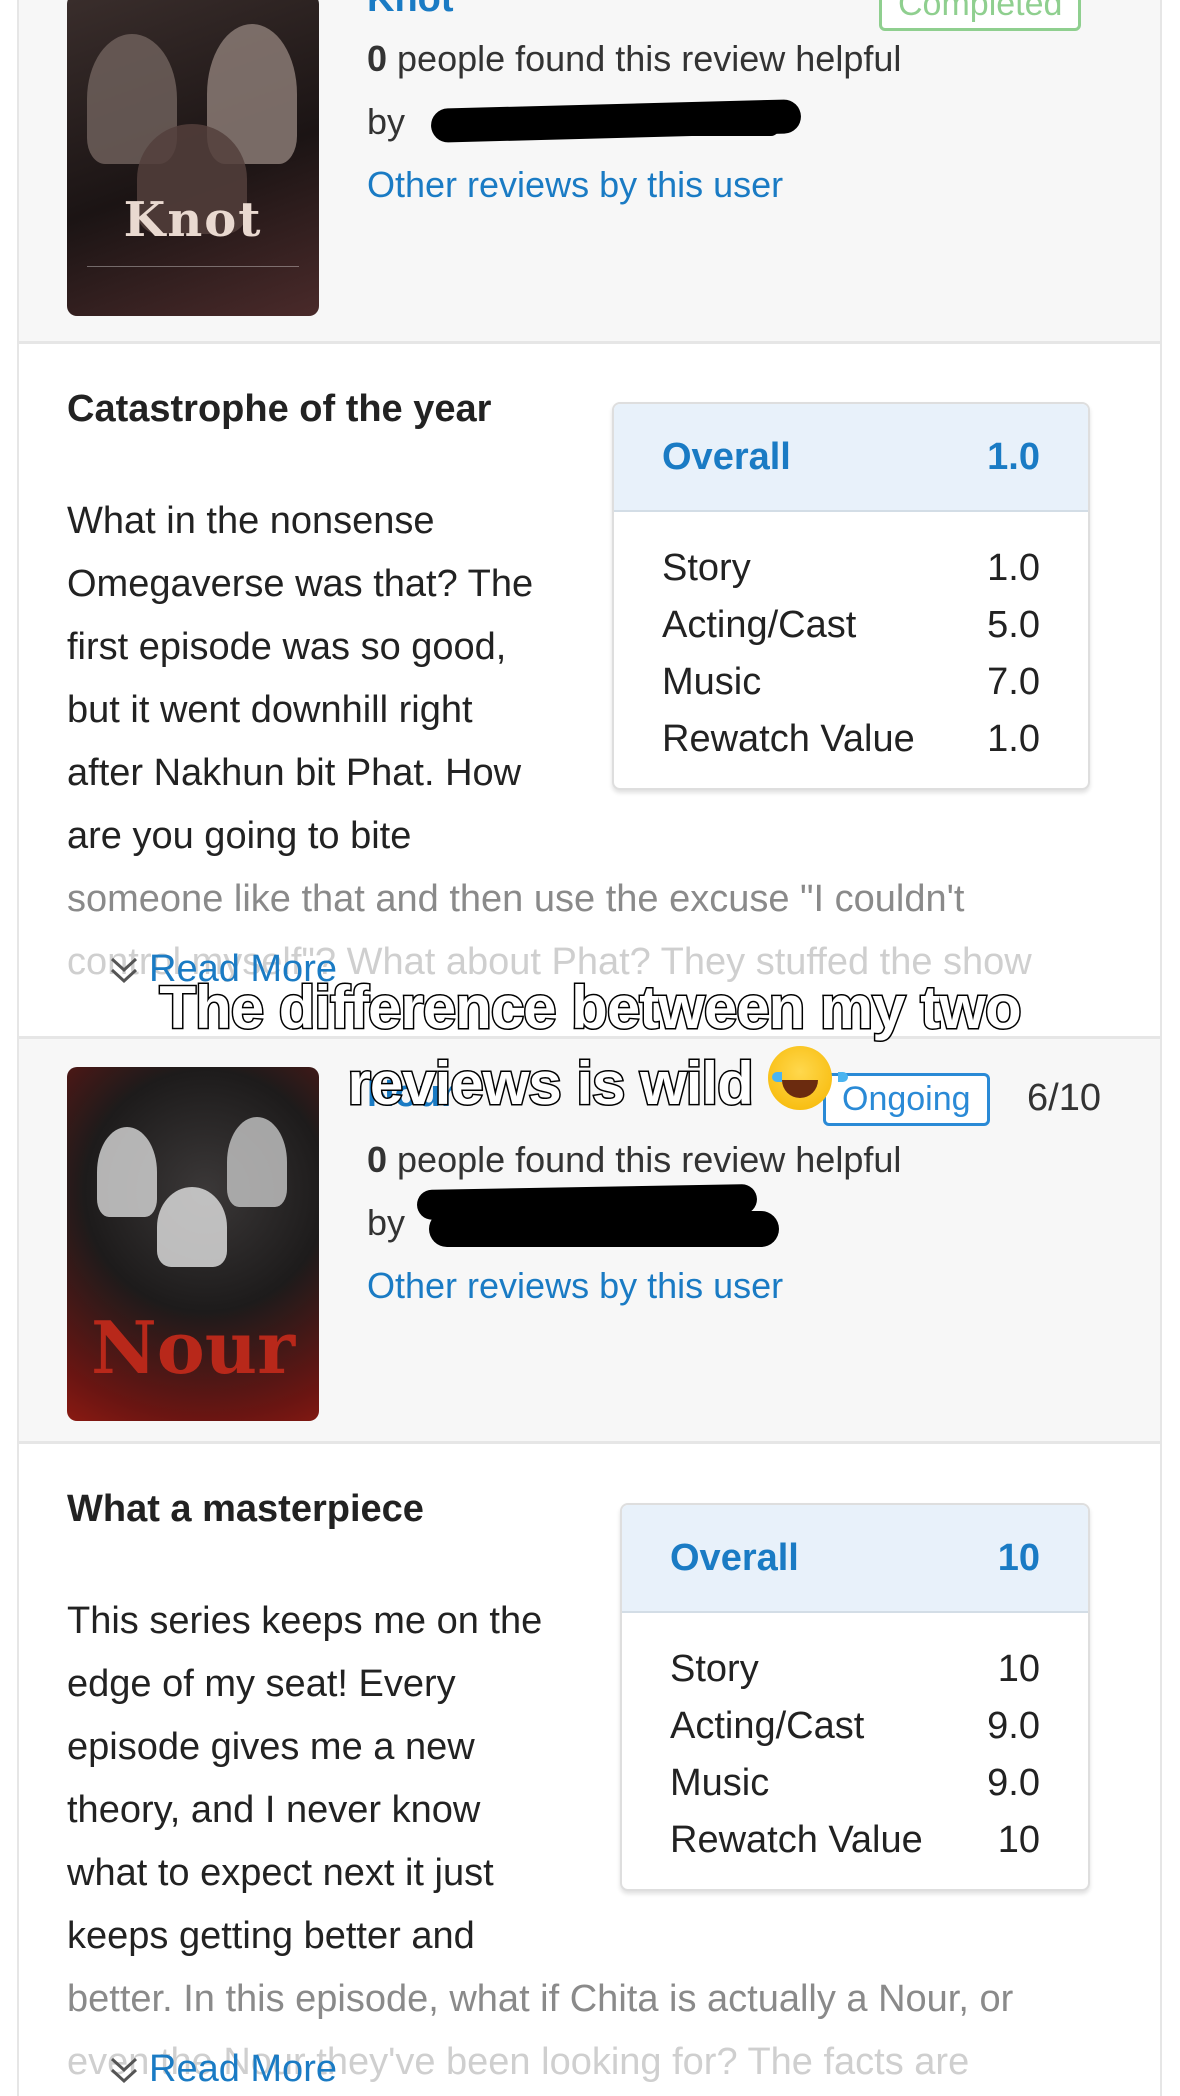 This screenshot has height=2096, width=1180. Describe the element at coordinates (287, 647) in the screenshot. I see `review-line: first episode was so good,` at that location.